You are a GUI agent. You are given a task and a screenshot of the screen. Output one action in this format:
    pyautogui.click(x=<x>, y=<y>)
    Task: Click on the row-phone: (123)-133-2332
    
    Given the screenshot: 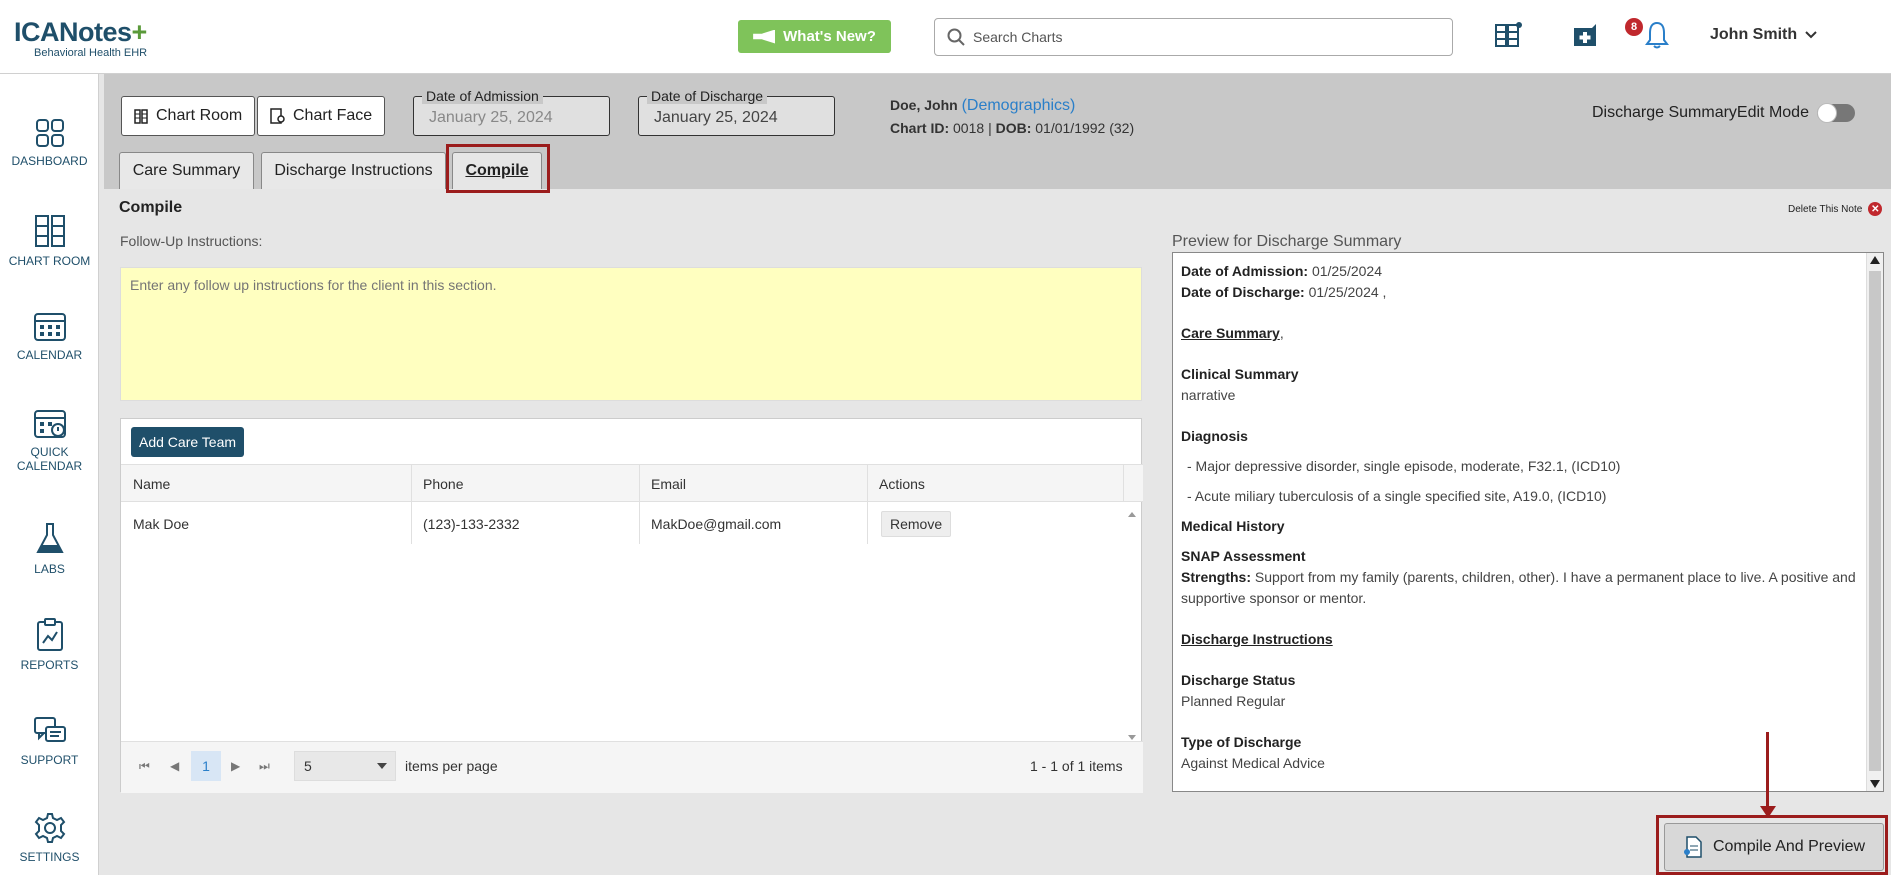 What is the action you would take?
    pyautogui.click(x=471, y=524)
    